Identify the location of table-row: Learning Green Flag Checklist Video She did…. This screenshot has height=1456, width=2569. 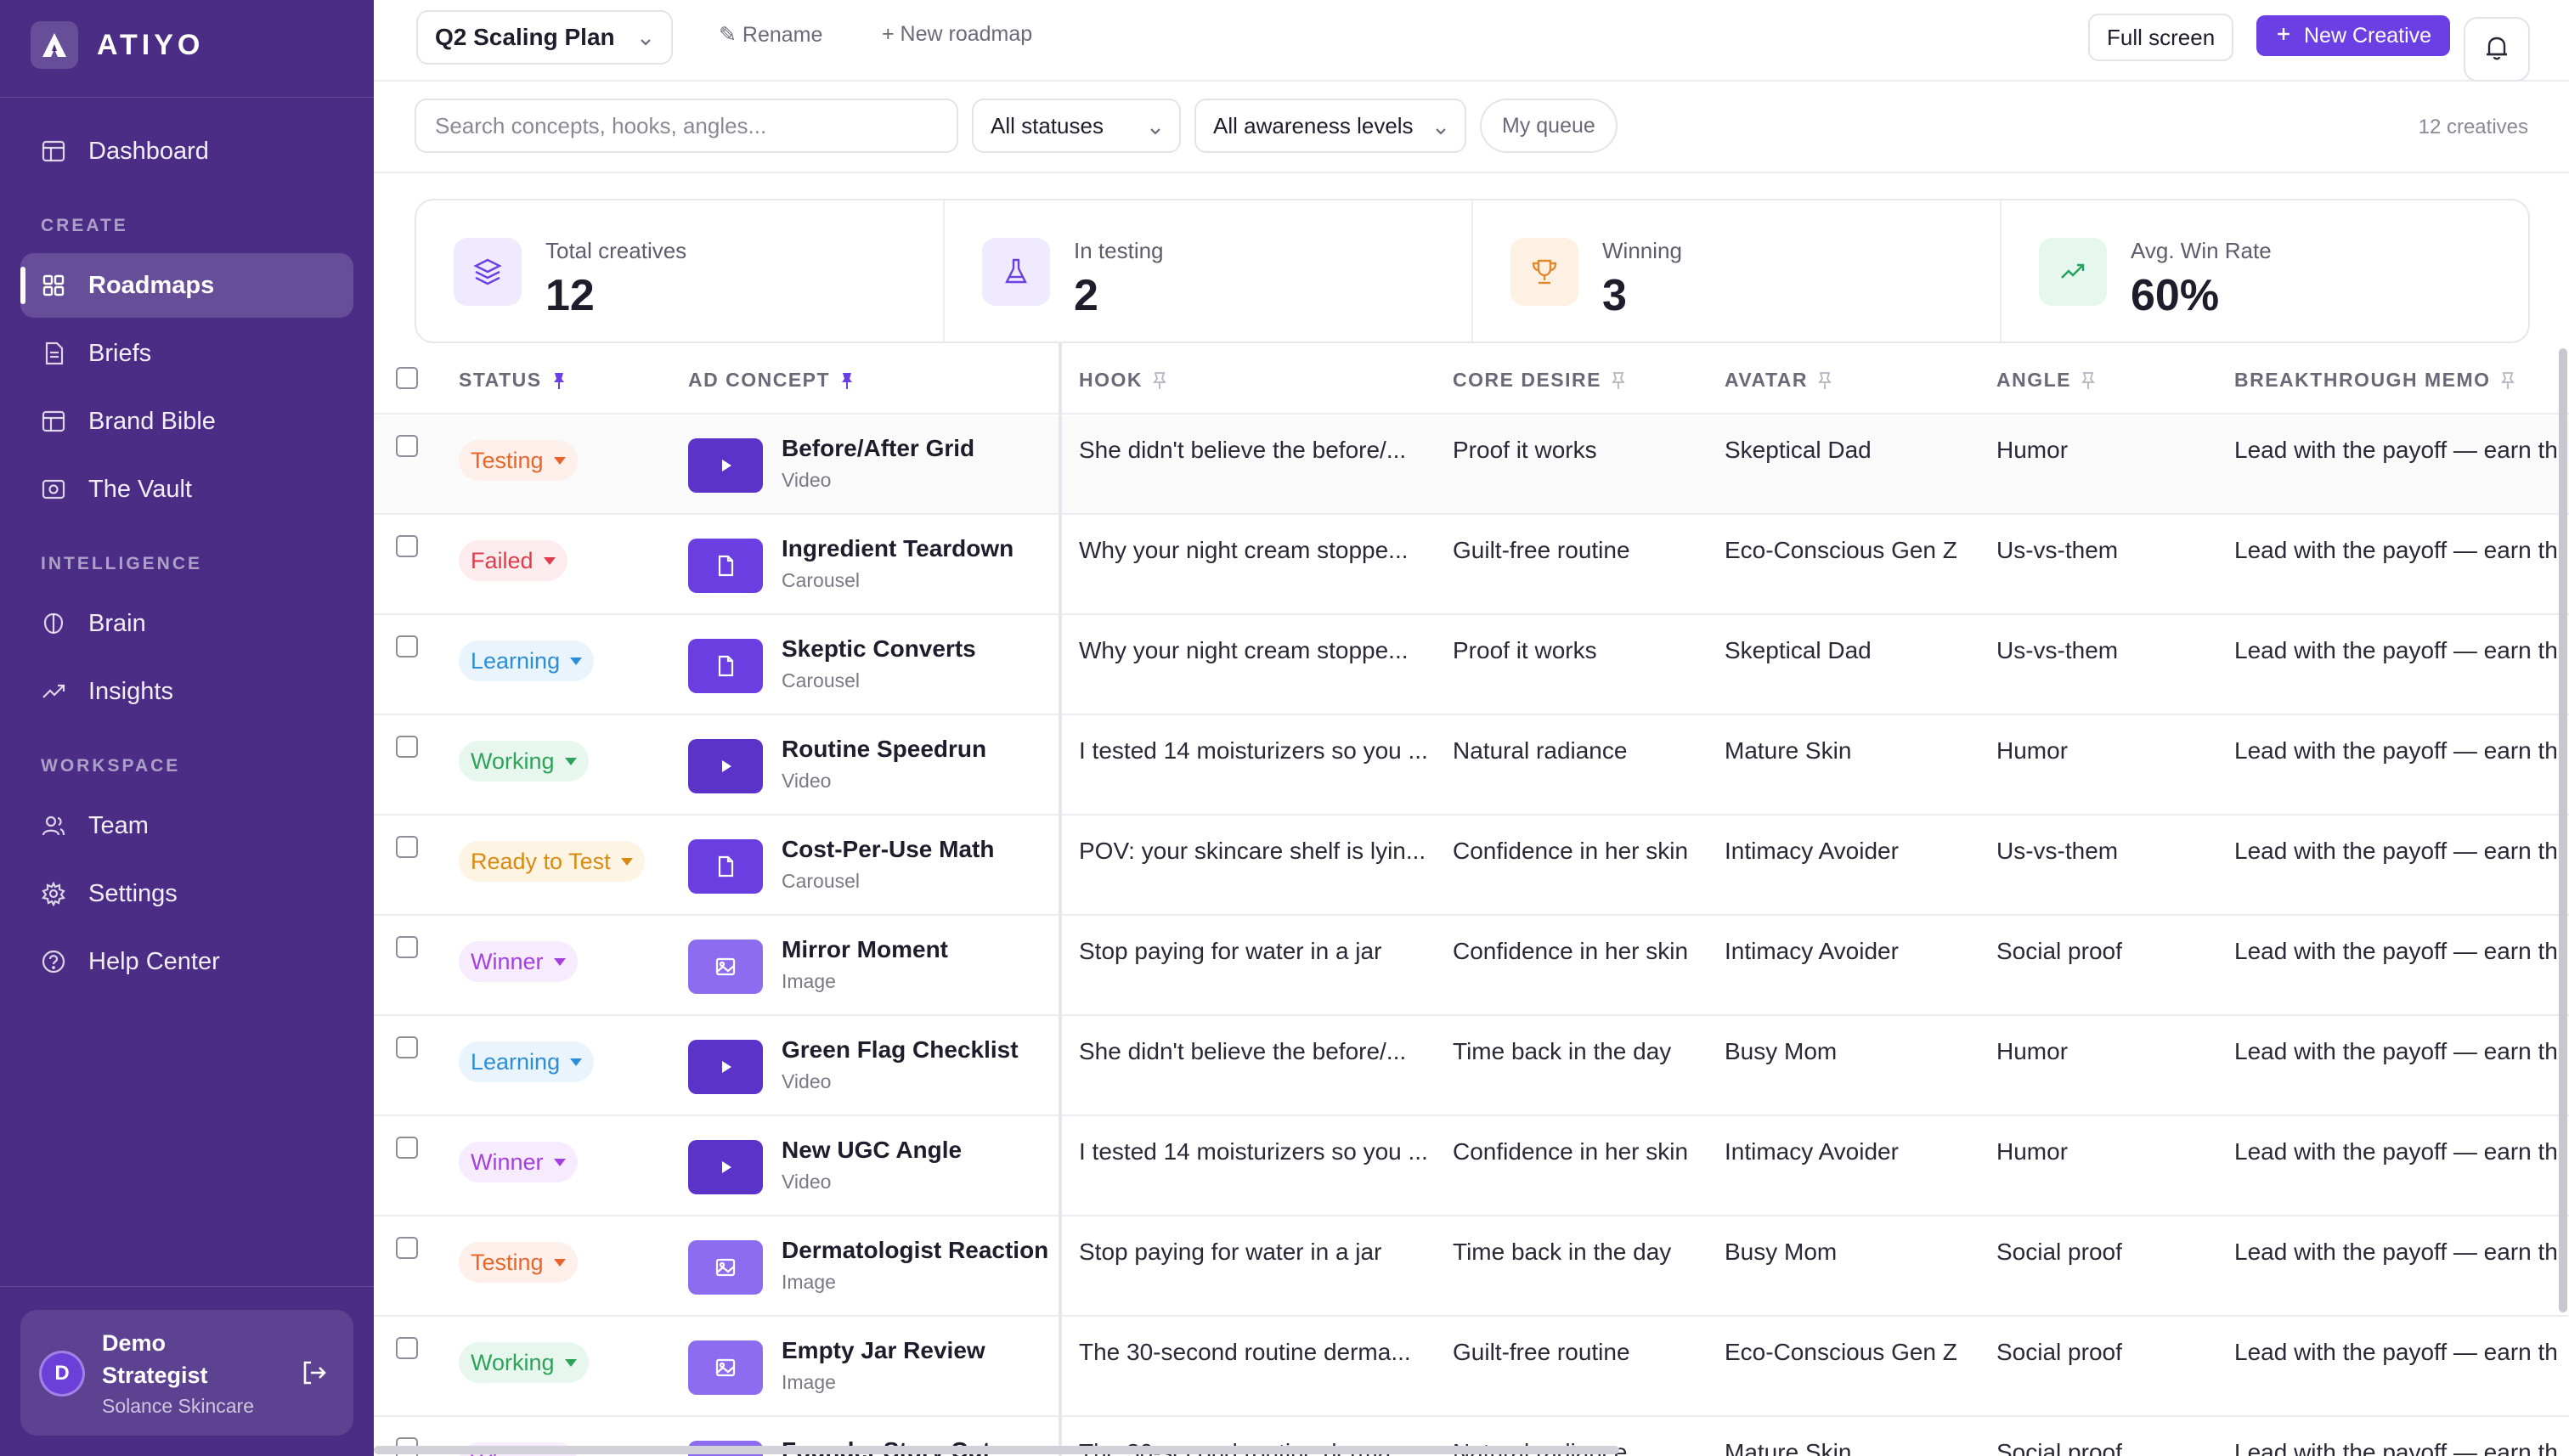
(1472, 1067).